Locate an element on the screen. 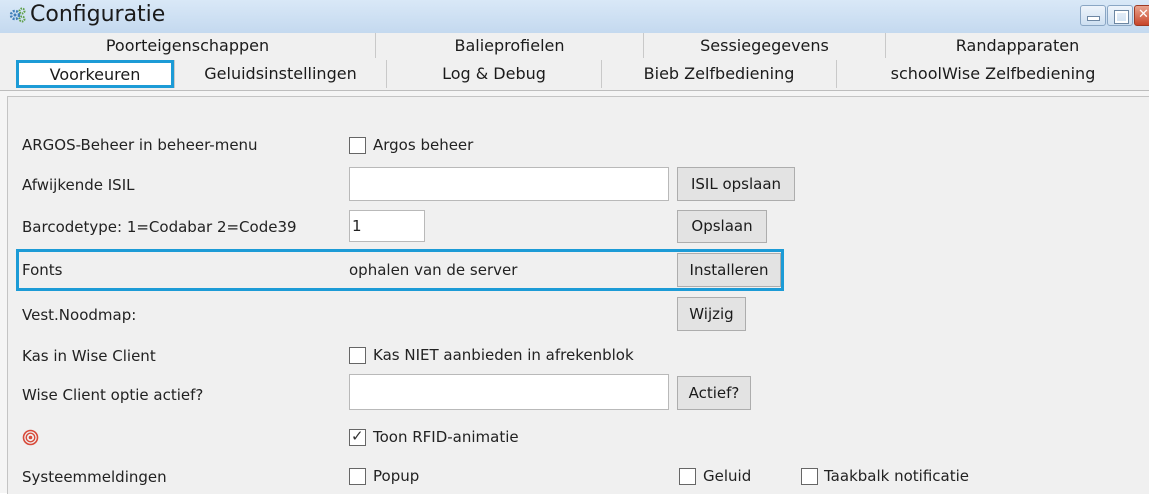  argos-label: ARGOS-Beheer in beheer-menu is located at coordinates (140, 145).